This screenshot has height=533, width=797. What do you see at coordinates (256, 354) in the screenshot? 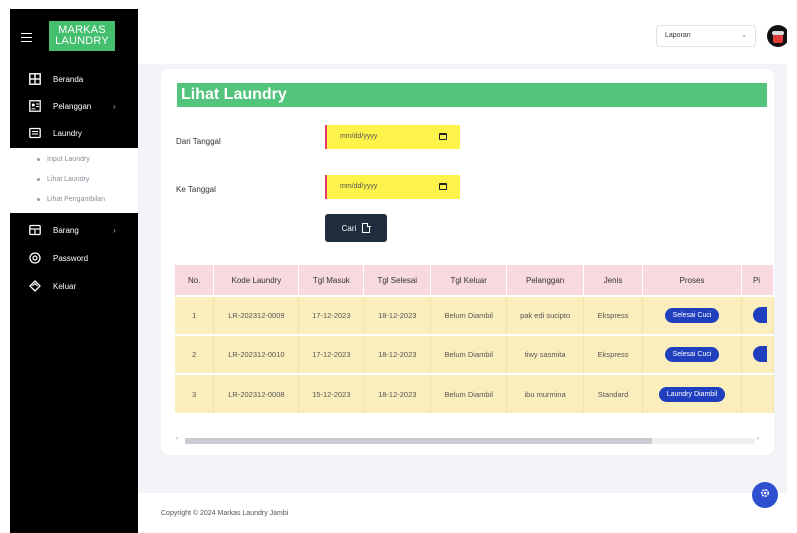
I see `cell-kode-laundry: LR-202312-0010` at bounding box center [256, 354].